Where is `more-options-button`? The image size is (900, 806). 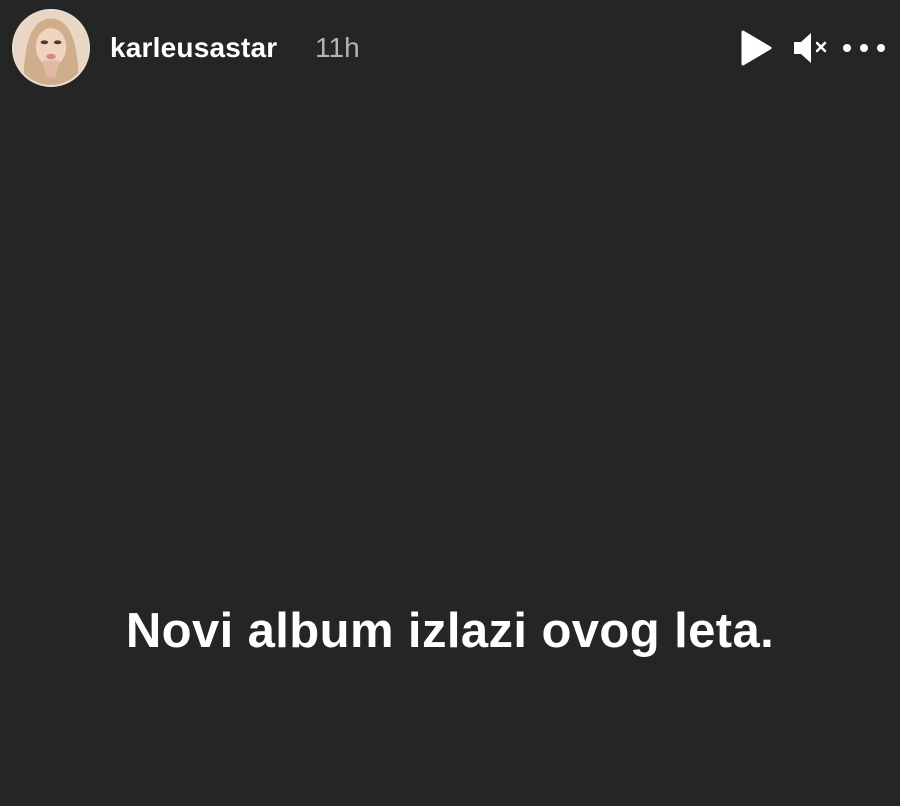 more-options-button is located at coordinates (864, 48).